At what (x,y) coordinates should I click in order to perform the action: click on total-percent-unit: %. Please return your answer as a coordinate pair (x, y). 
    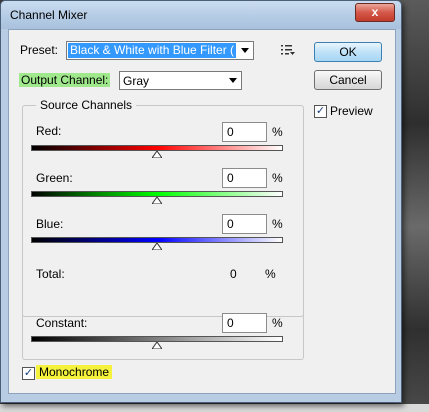
    Looking at the image, I should click on (270, 274).